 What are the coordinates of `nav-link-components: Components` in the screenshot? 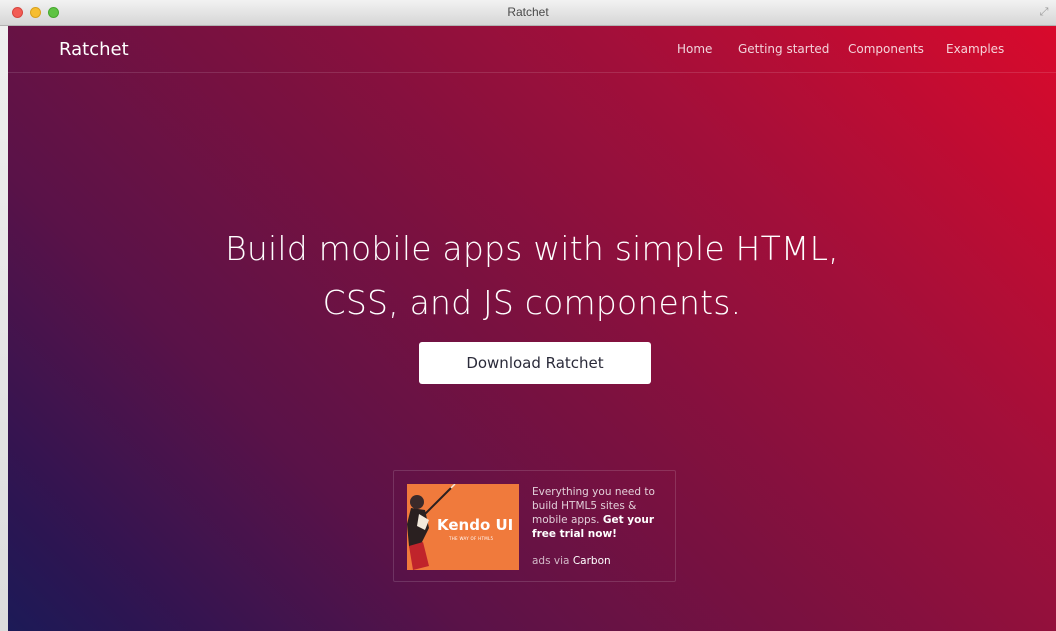 It's located at (886, 49).